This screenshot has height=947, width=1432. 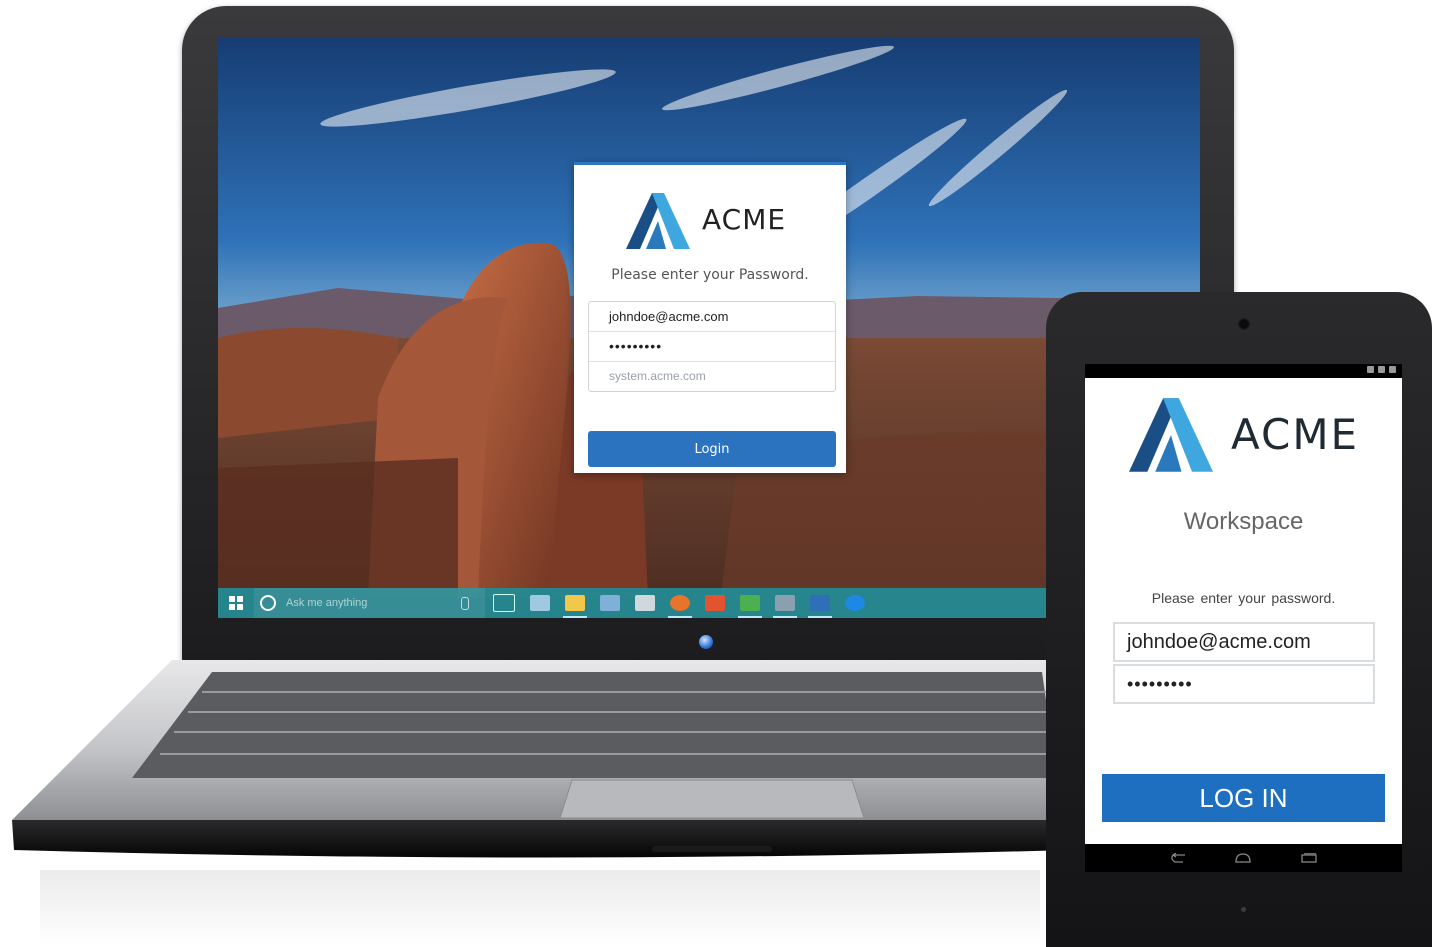 I want to click on start-button, so click(x=236, y=603).